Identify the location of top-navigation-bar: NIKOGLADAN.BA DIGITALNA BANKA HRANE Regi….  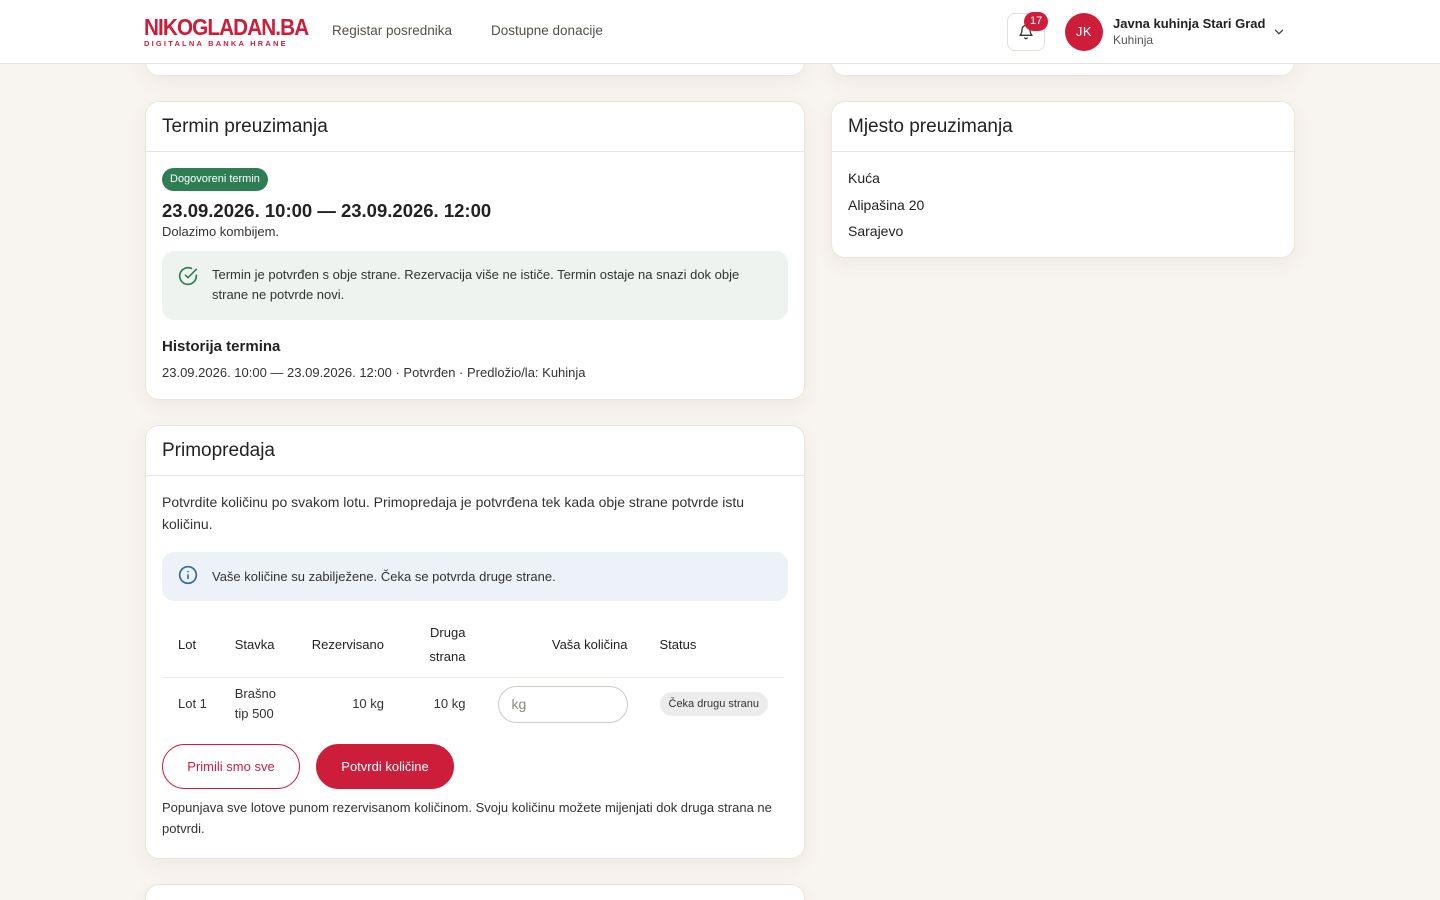
(720, 32).